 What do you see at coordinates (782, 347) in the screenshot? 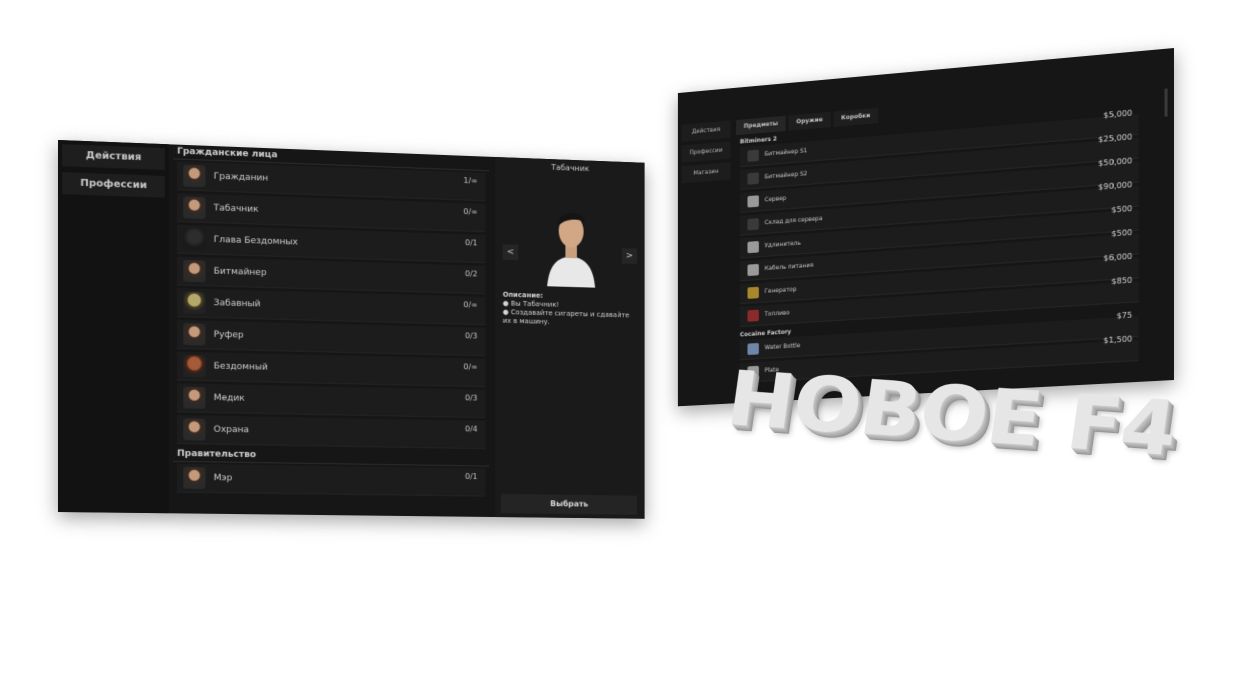
I see `shop-item-name: Water Bottle` at bounding box center [782, 347].